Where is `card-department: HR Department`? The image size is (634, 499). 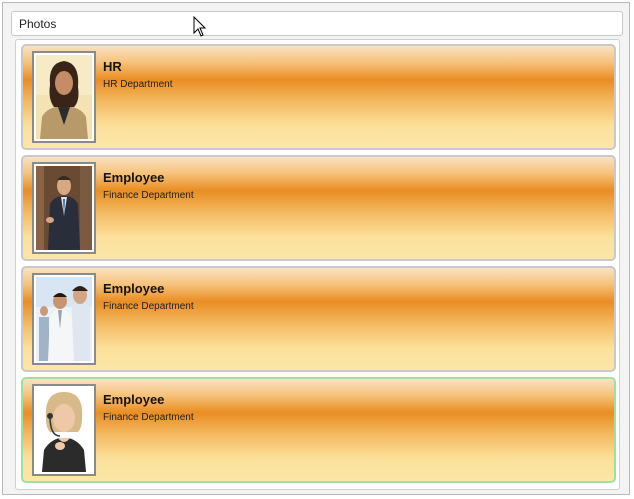
card-department: HR Department is located at coordinates (138, 84).